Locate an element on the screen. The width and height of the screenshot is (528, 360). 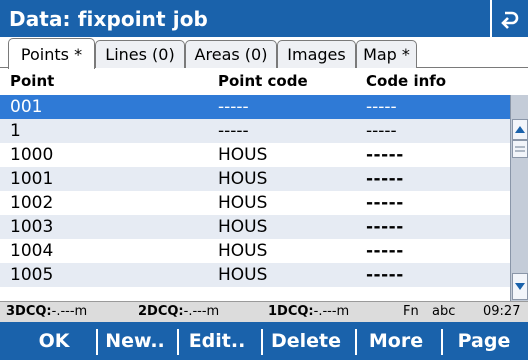
return-arrow-icon is located at coordinates (510, 20).